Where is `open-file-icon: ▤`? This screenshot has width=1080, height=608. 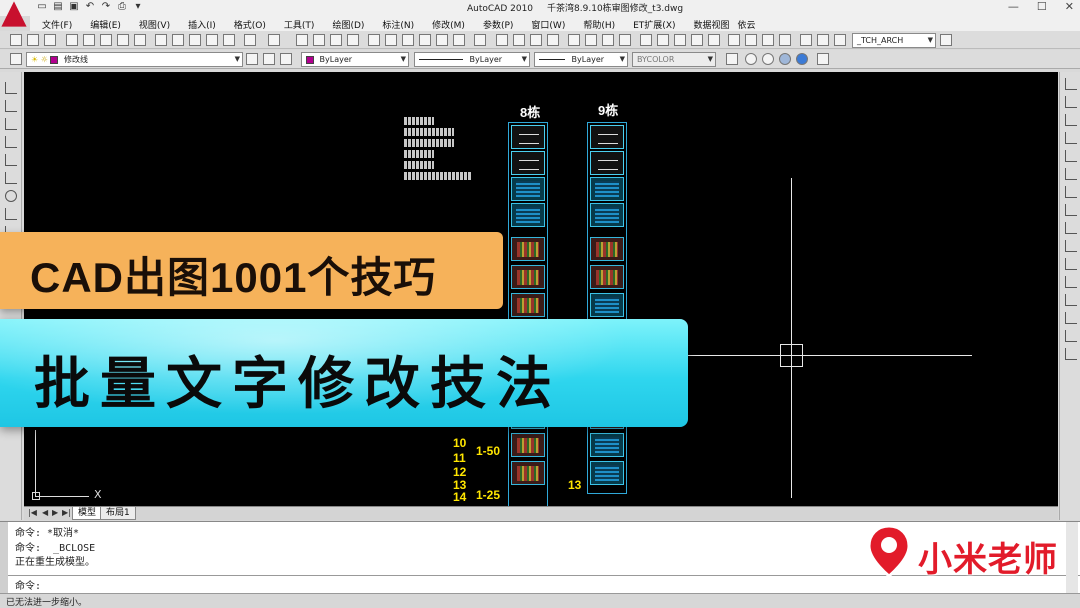 open-file-icon: ▤ is located at coordinates (58, 7).